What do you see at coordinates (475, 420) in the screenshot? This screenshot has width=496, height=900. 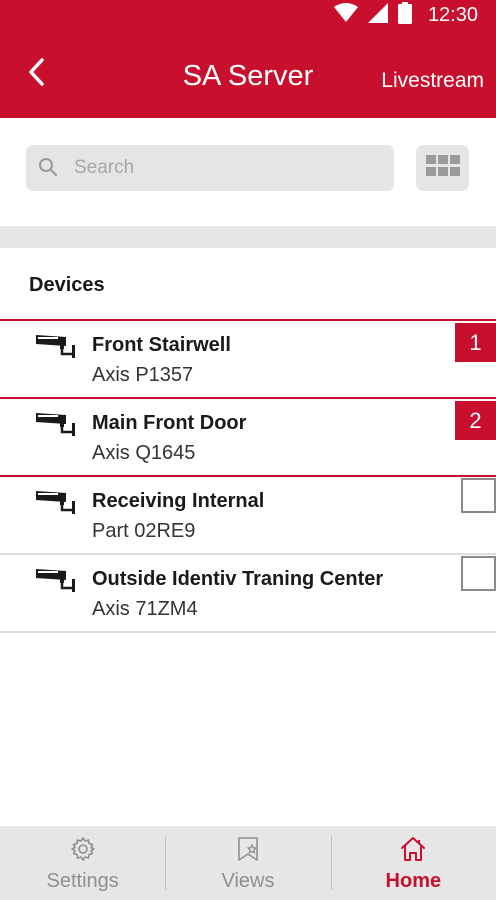 I see `selection-order-badge: 2` at bounding box center [475, 420].